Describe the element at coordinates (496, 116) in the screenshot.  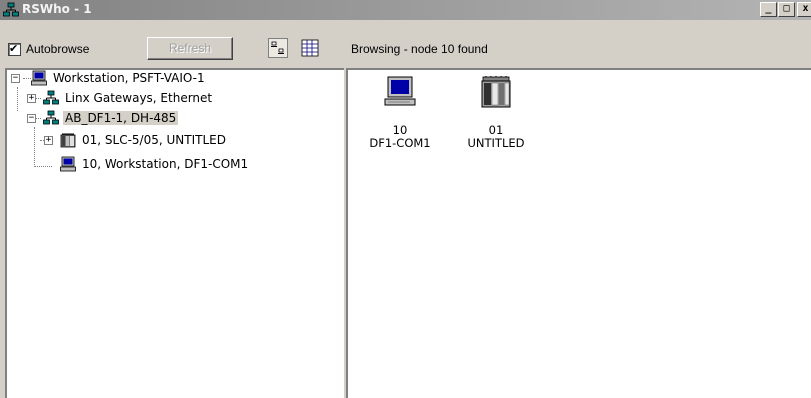
I see `device-item-01: 01 UNTITLED` at that location.